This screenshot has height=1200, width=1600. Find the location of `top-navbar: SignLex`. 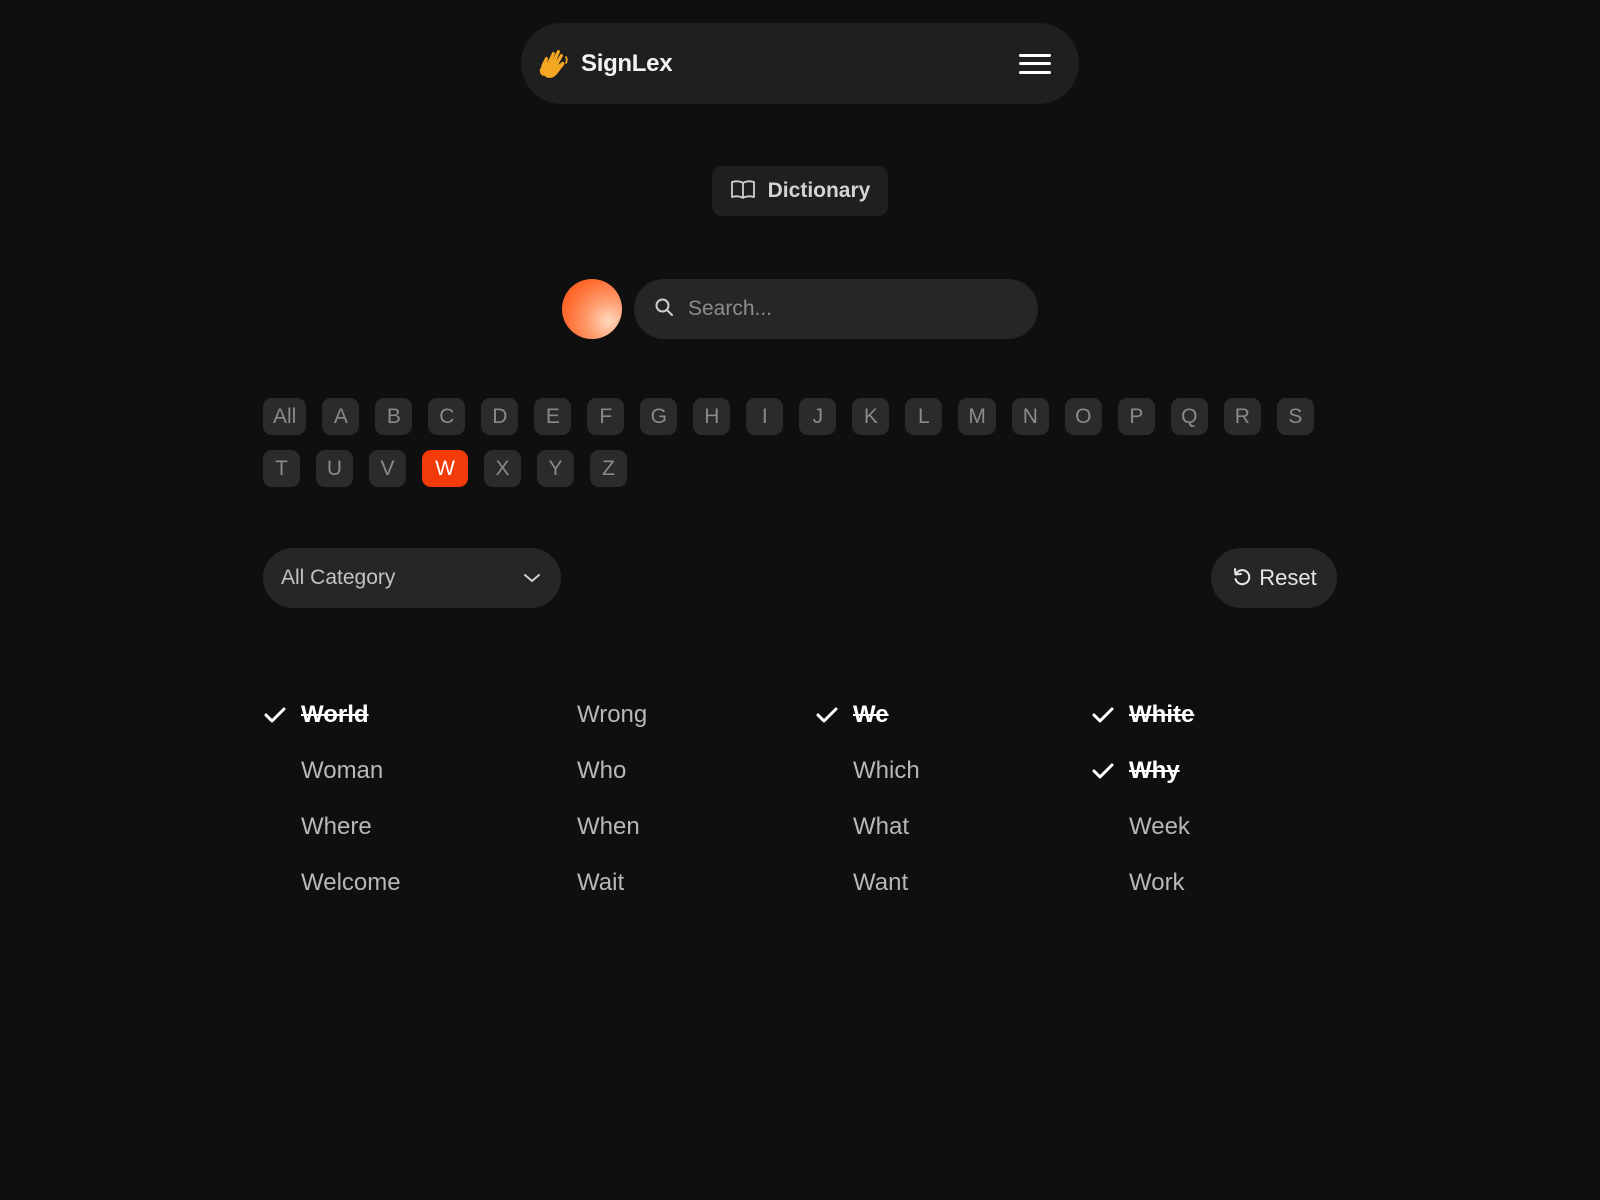

top-navbar: SignLex is located at coordinates (800, 63).